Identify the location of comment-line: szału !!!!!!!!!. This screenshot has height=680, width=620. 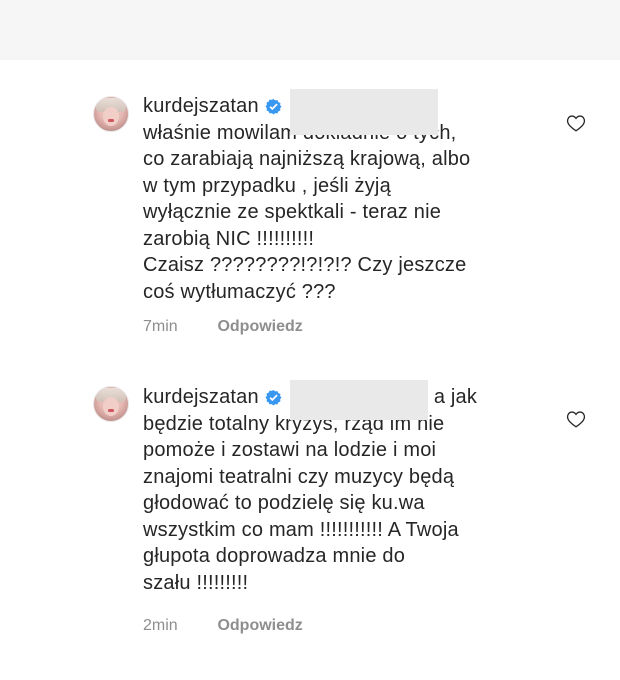
(196, 582).